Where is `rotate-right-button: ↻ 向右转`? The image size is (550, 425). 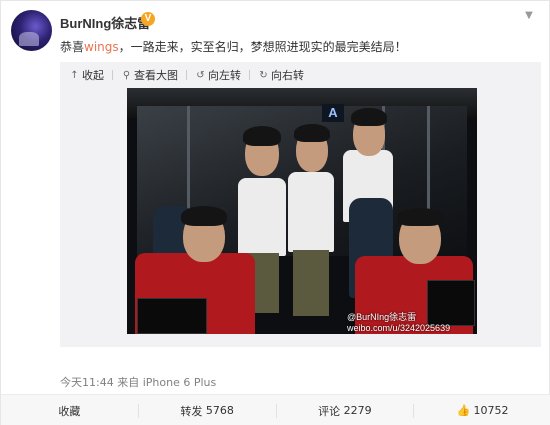
rotate-right-button: ↻ 向右转 is located at coordinates (281, 75).